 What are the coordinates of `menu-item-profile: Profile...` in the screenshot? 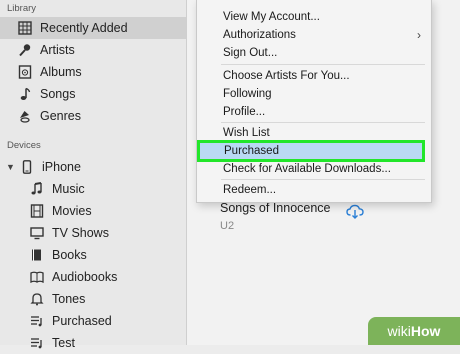 It's located at (244, 112).